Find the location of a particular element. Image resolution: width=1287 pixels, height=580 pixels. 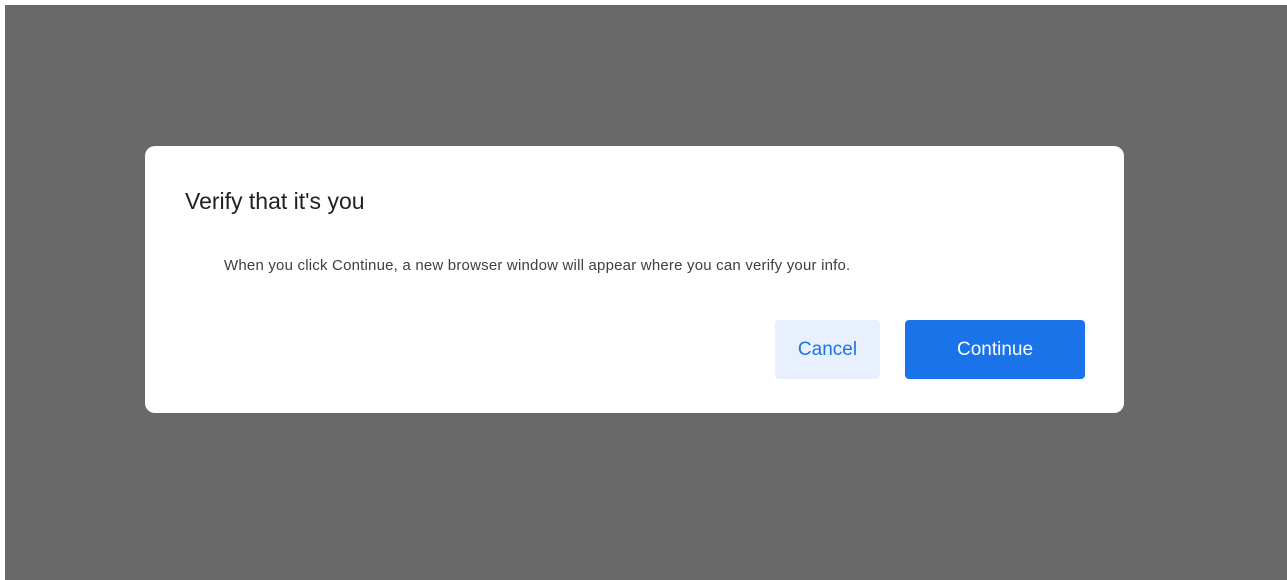

cancel-button: Cancel is located at coordinates (827, 349).